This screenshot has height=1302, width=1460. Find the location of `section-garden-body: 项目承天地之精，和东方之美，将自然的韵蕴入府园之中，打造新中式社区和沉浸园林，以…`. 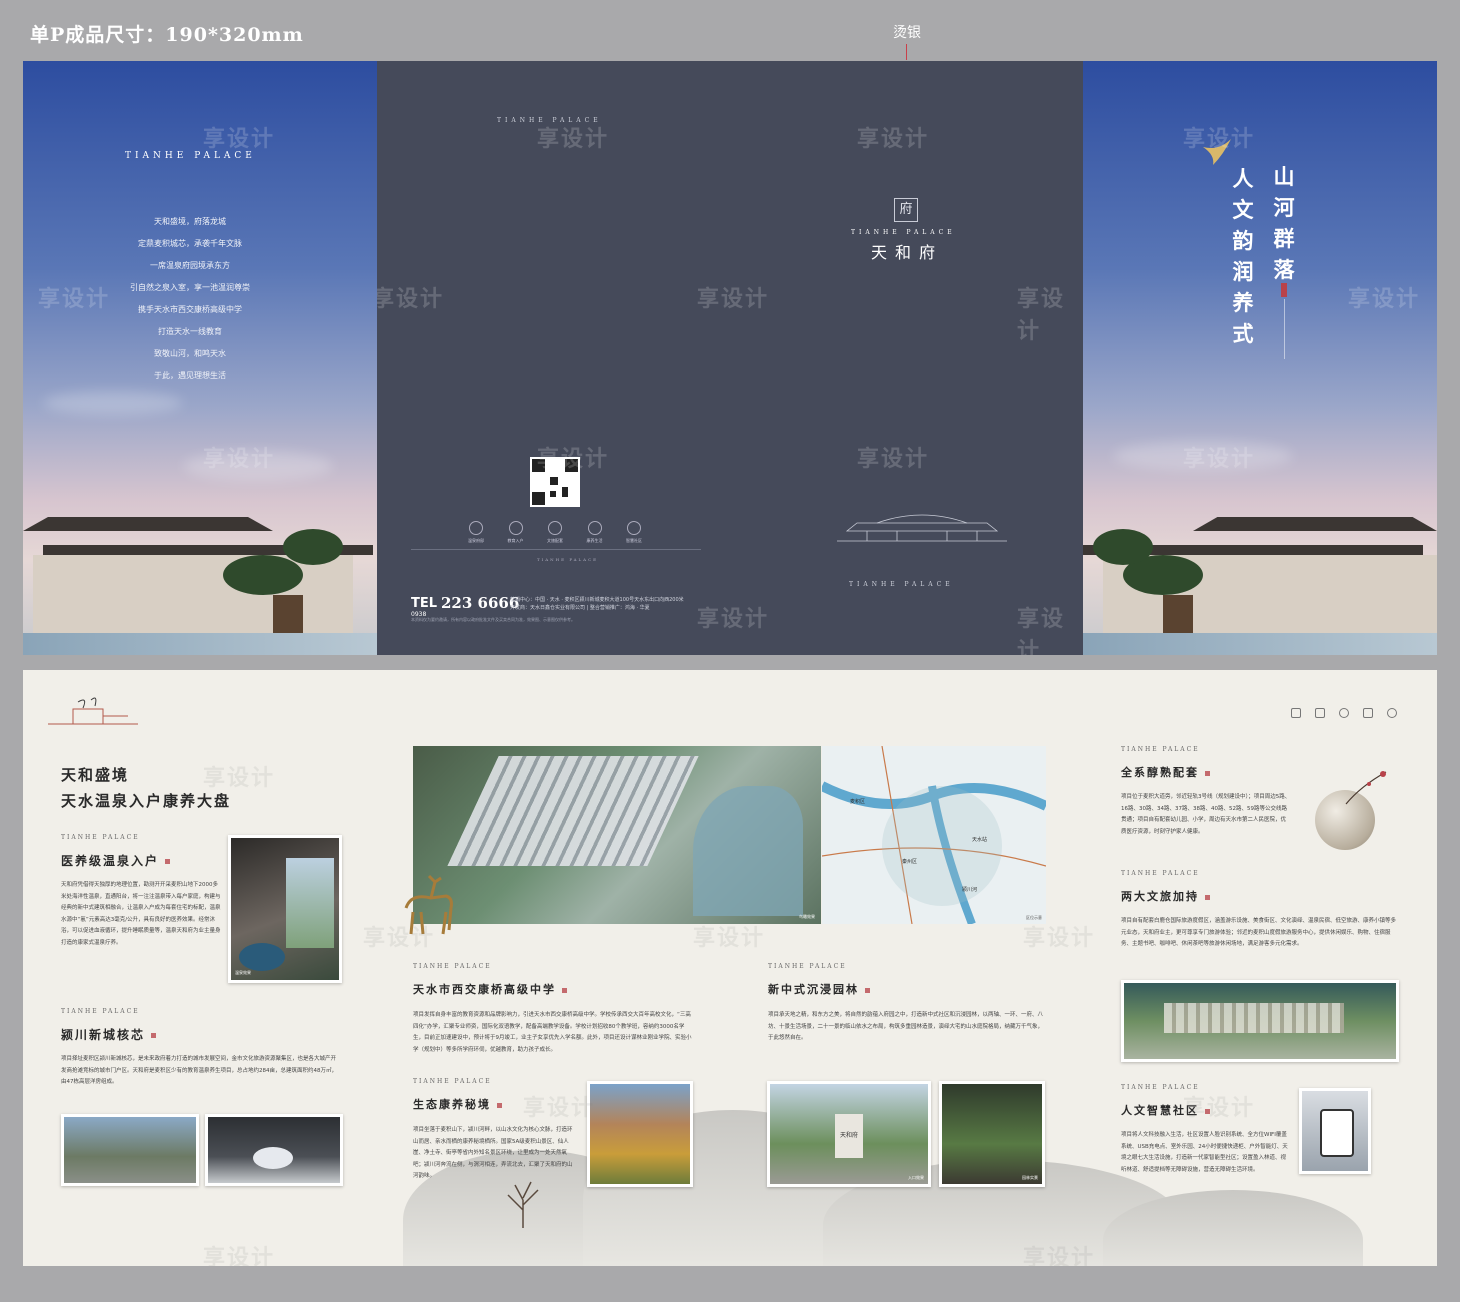

section-garden-body: 项目承天地之精，和东方之美，将自然的韵蕴入府园之中，打造新中式社区和沉浸园林，以… is located at coordinates (906, 1026).